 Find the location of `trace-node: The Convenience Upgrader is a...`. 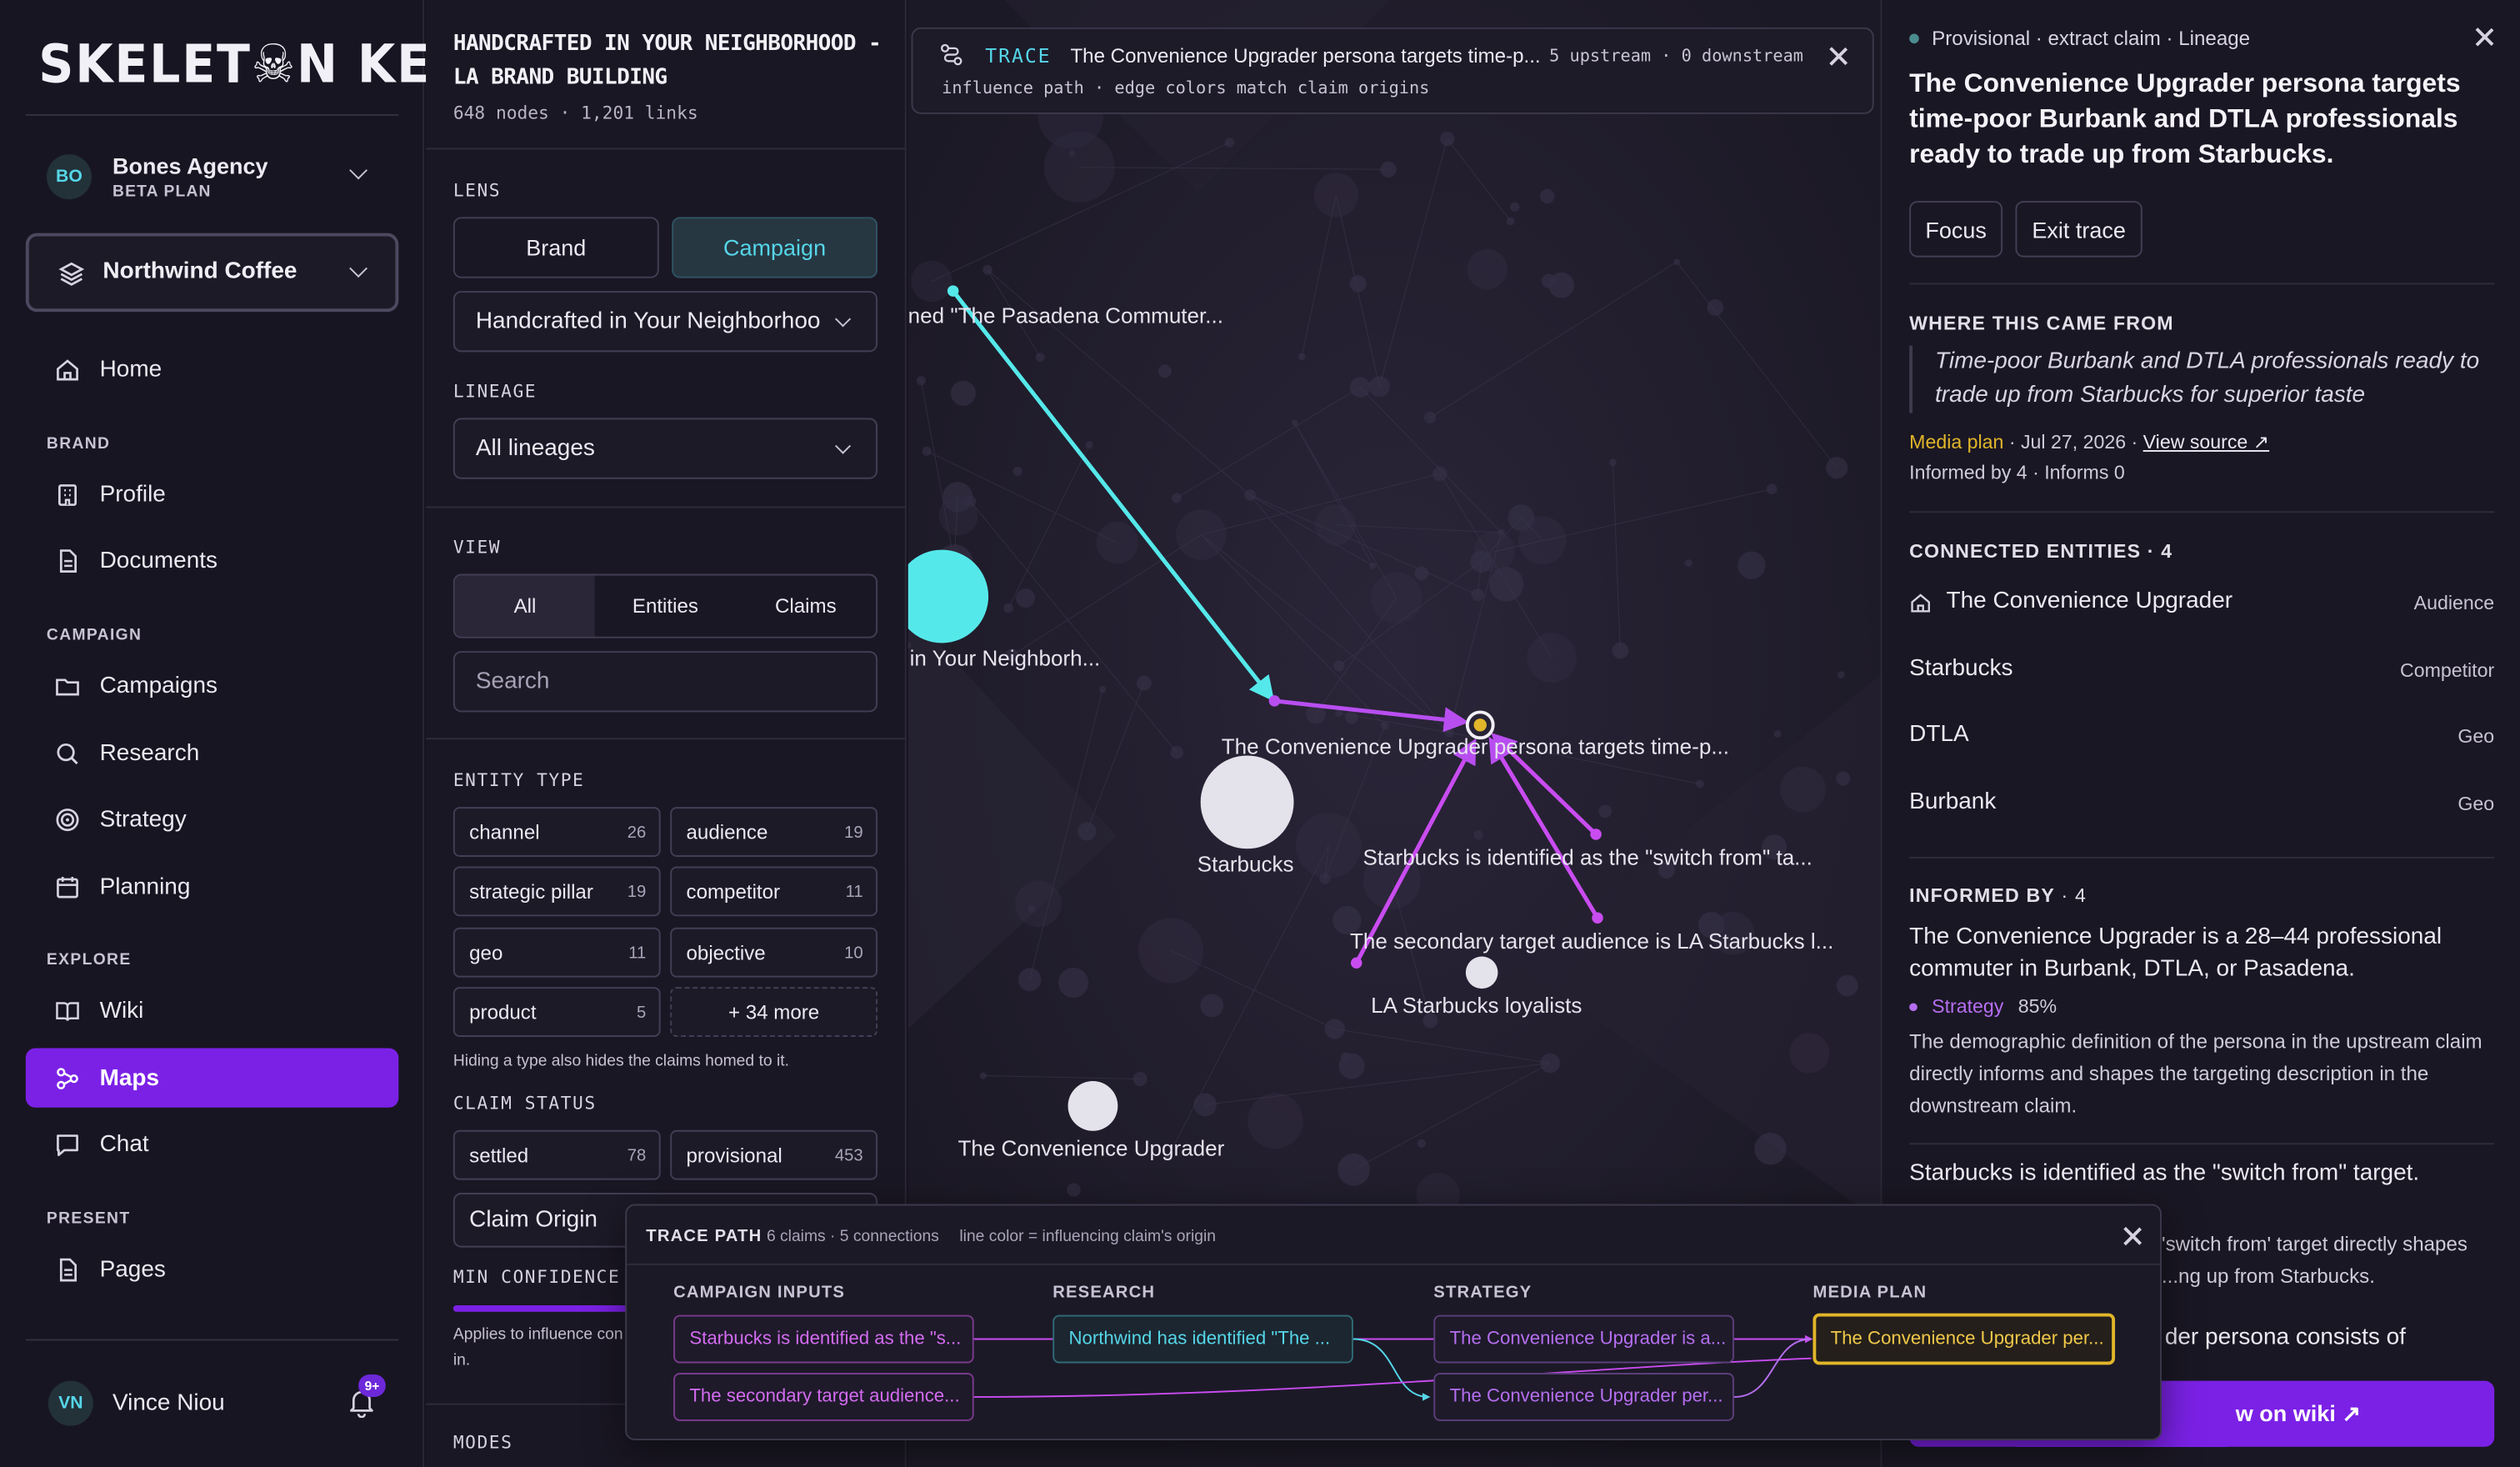

trace-node: The Convenience Upgrader is a... is located at coordinates (1583, 1339).